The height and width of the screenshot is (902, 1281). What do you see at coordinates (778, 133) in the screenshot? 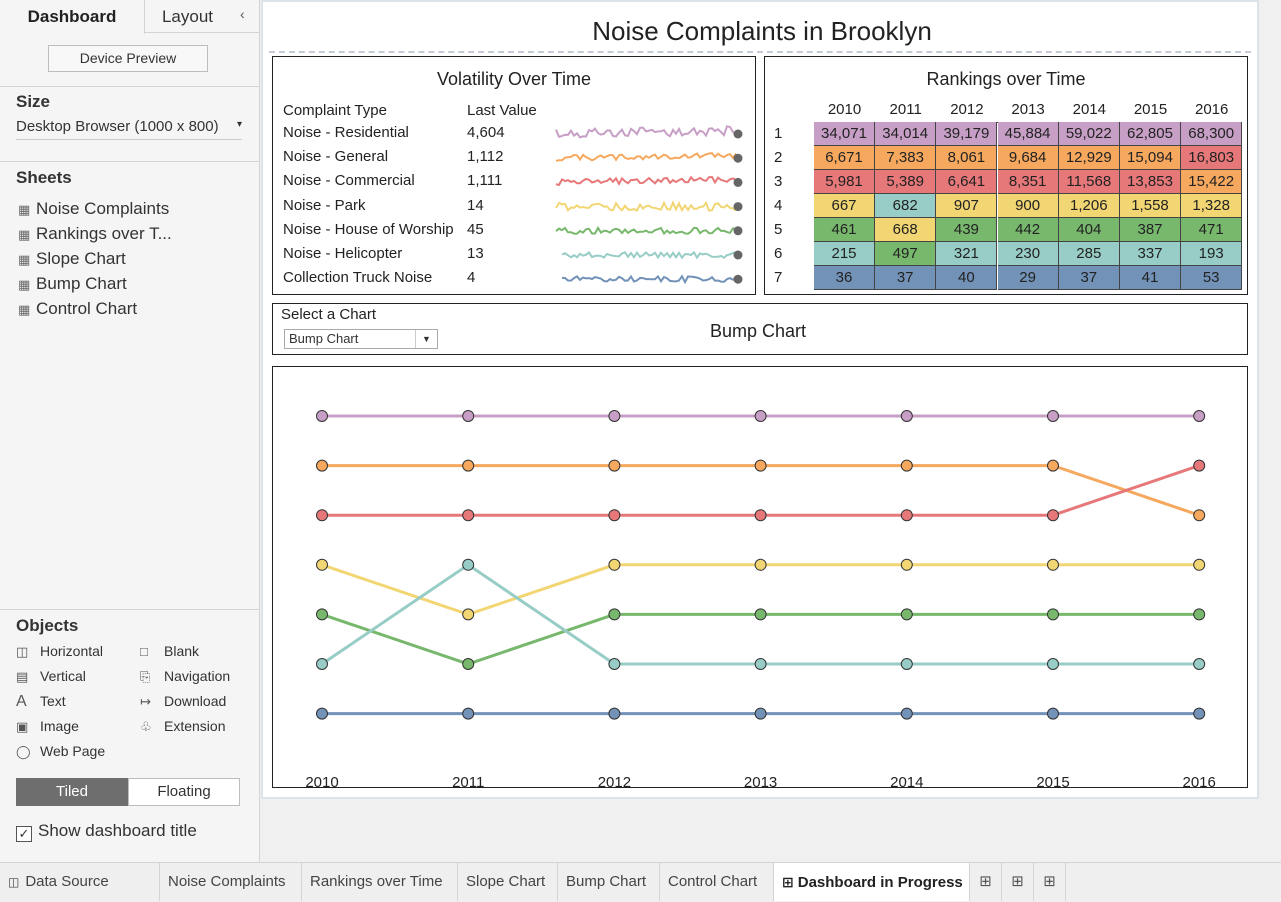
I see `rank-label: 1` at bounding box center [778, 133].